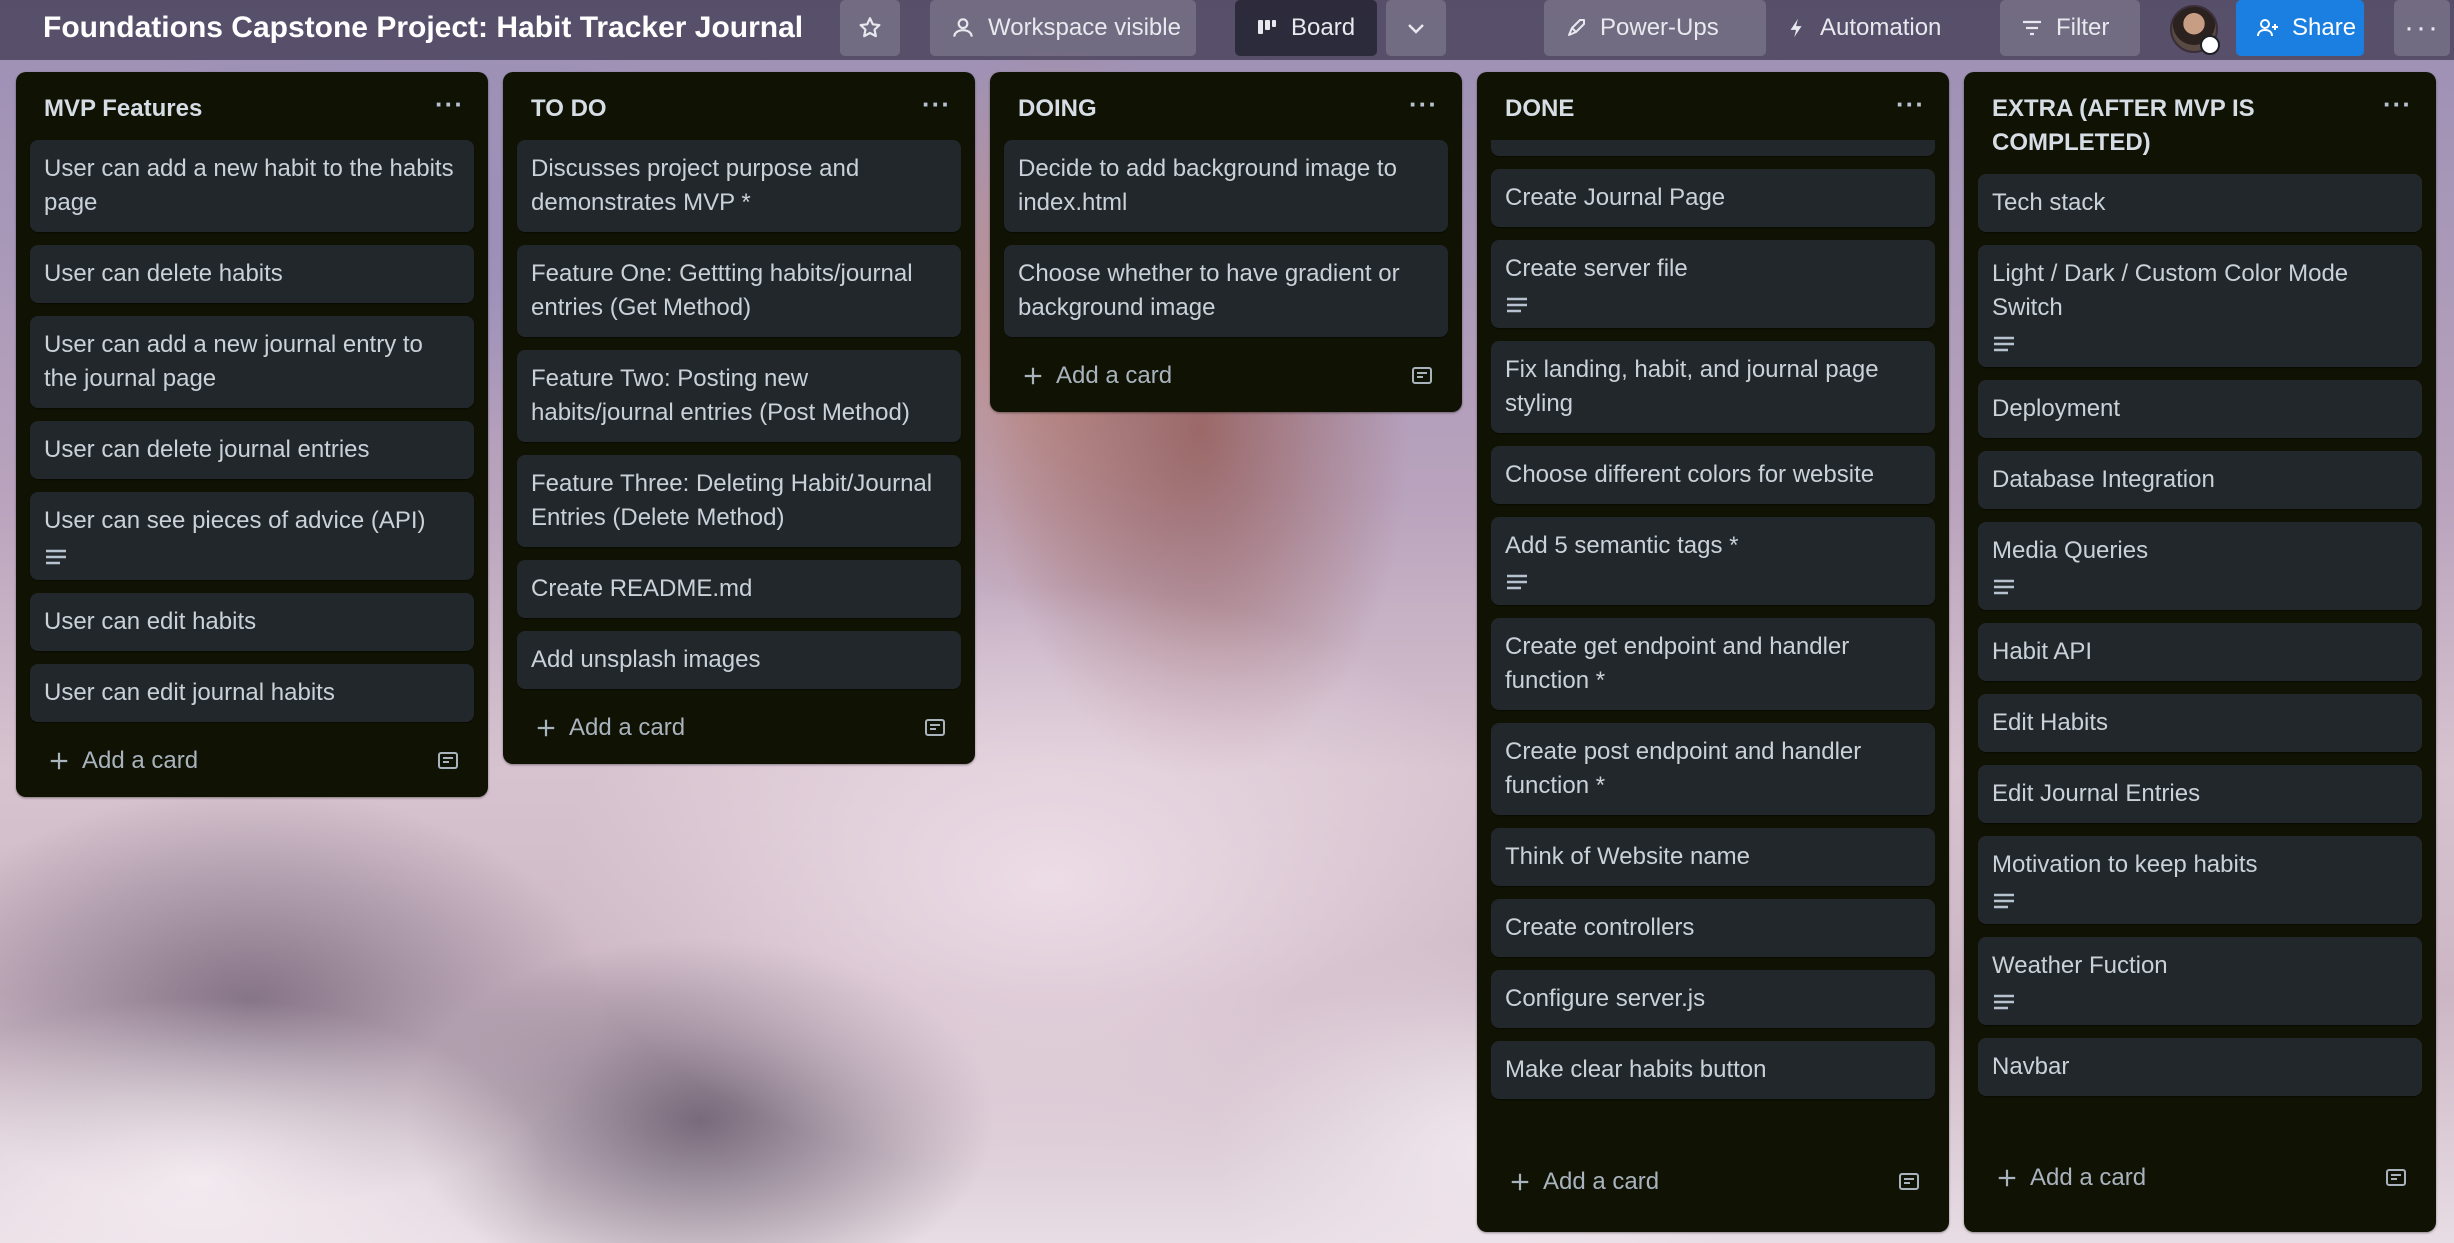 The height and width of the screenshot is (1243, 2454). What do you see at coordinates (1226, 106) in the screenshot?
I see `list-header: DOING ···` at bounding box center [1226, 106].